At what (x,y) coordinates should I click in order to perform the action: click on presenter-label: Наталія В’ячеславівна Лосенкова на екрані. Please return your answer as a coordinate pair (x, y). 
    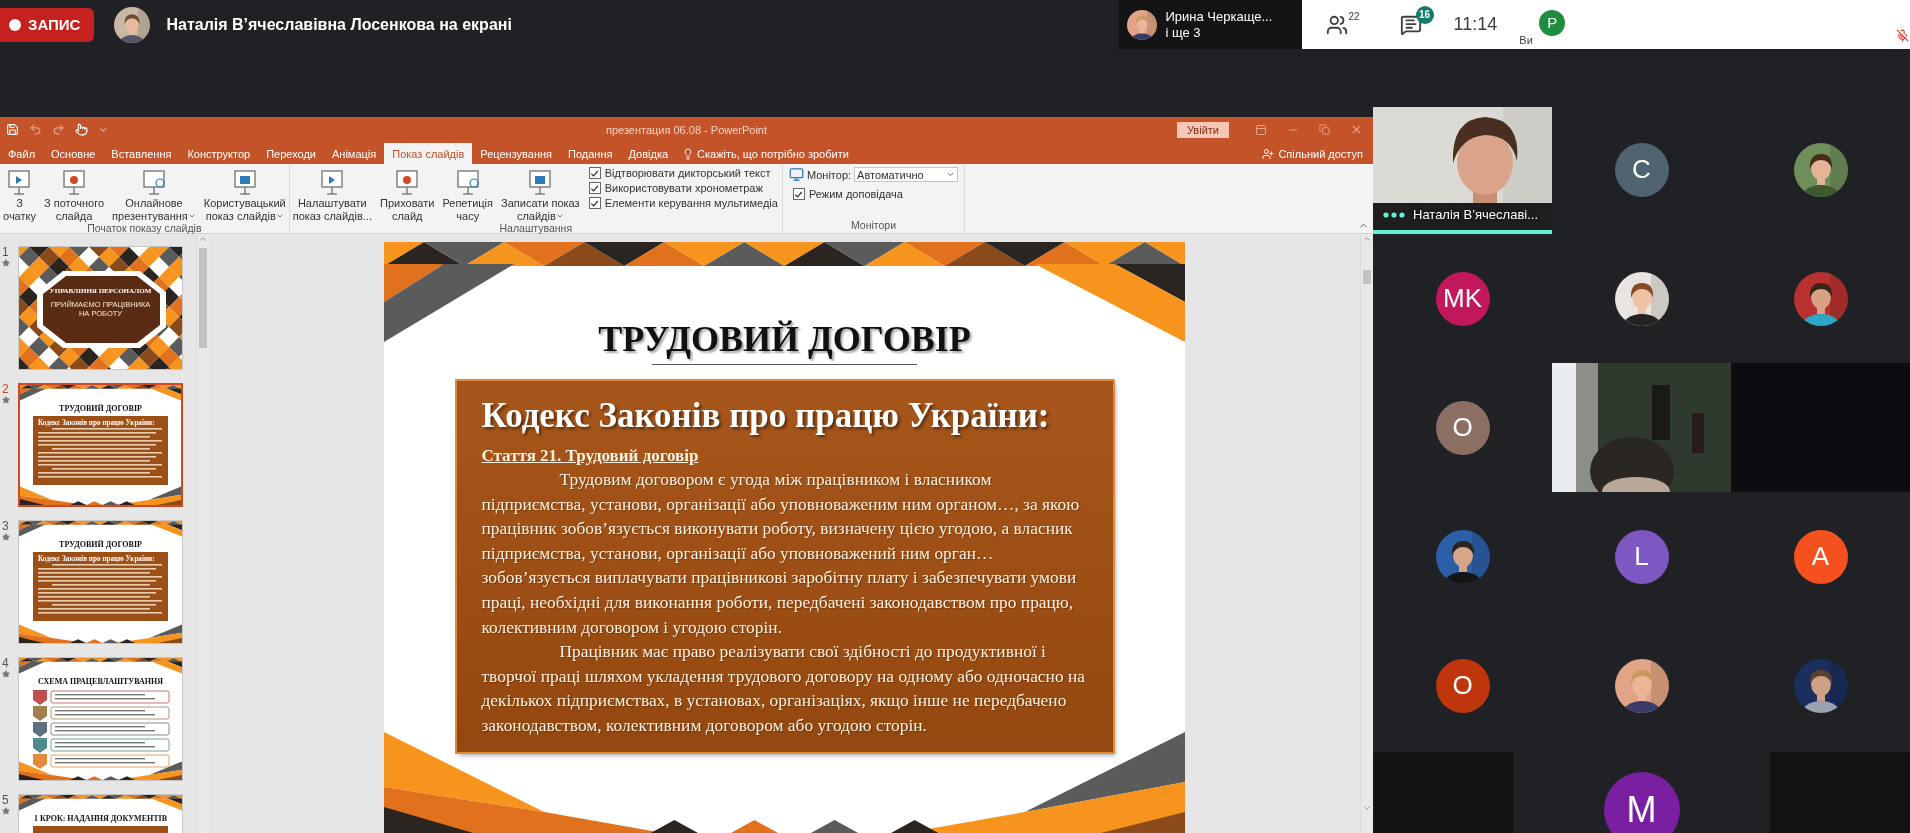
    Looking at the image, I should click on (339, 24).